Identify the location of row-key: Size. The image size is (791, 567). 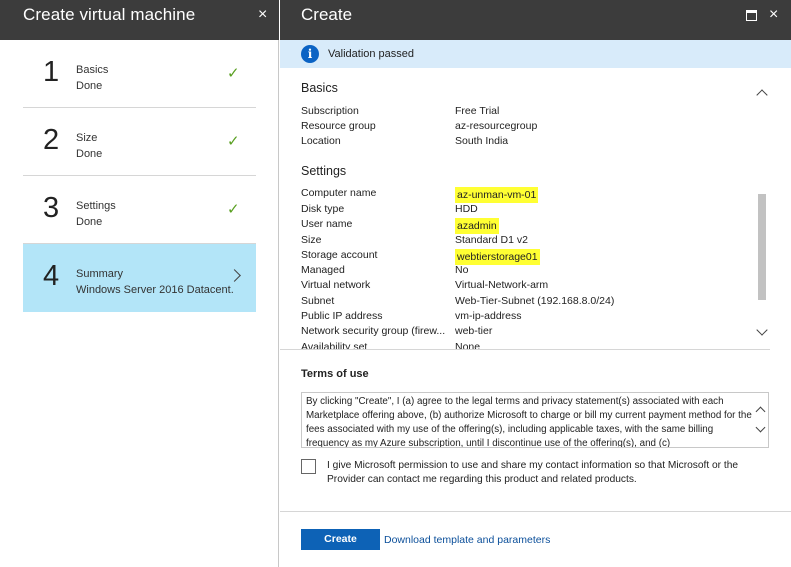
(311, 240).